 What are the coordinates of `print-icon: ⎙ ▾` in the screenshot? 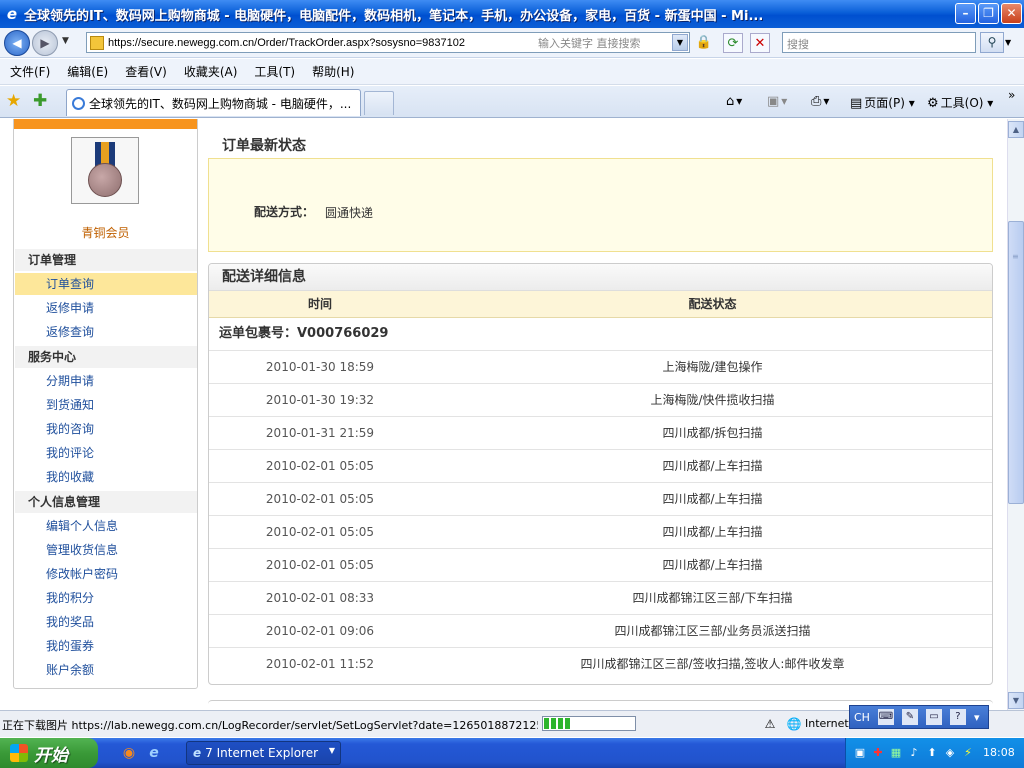 It's located at (820, 101).